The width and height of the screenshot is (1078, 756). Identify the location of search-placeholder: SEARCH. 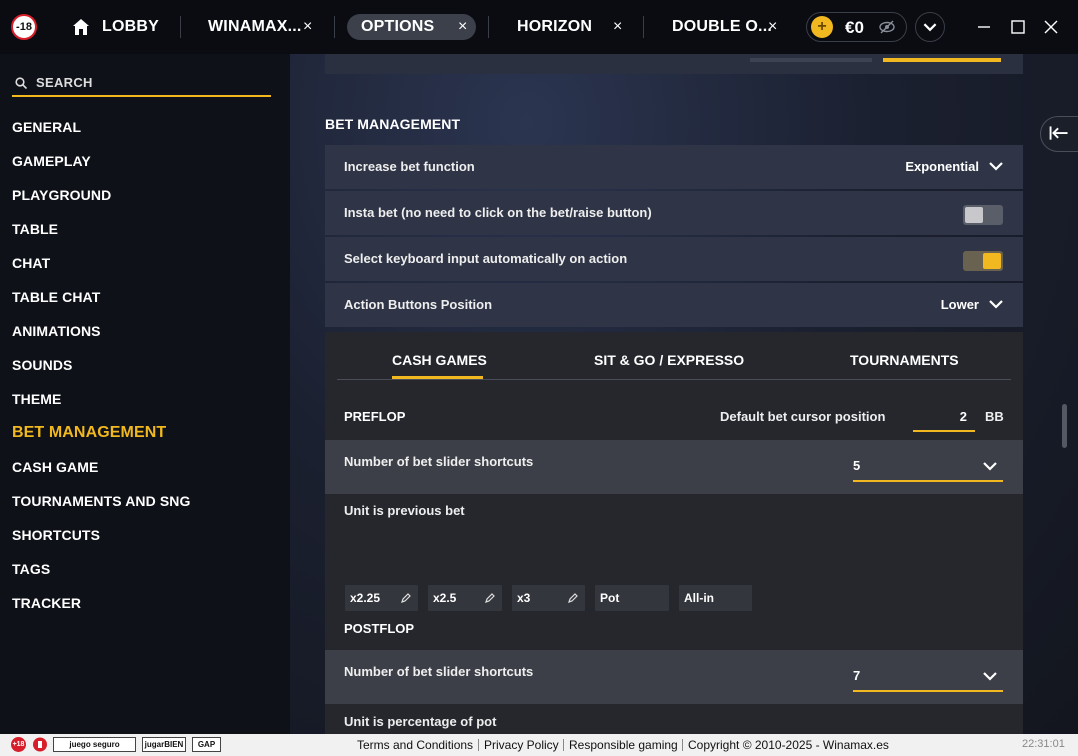
(64, 82).